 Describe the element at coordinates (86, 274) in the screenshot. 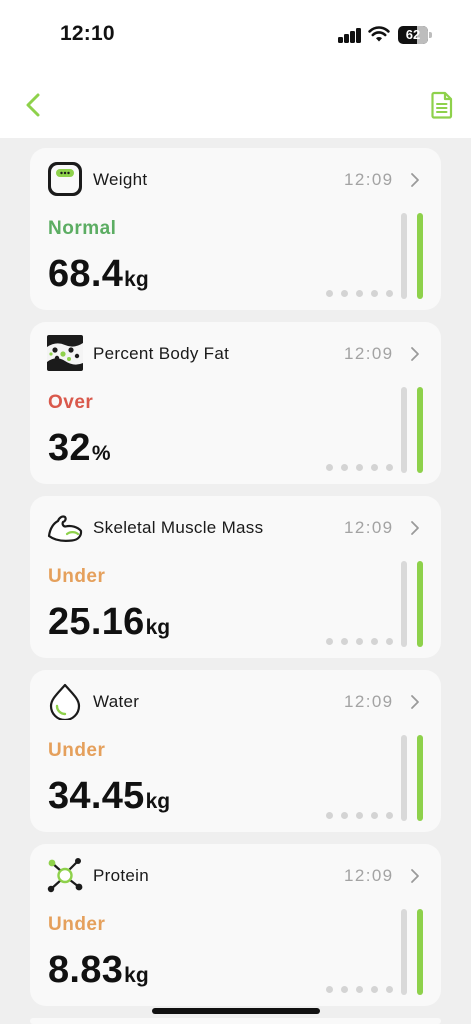

I see `metric-value: 68.4` at that location.